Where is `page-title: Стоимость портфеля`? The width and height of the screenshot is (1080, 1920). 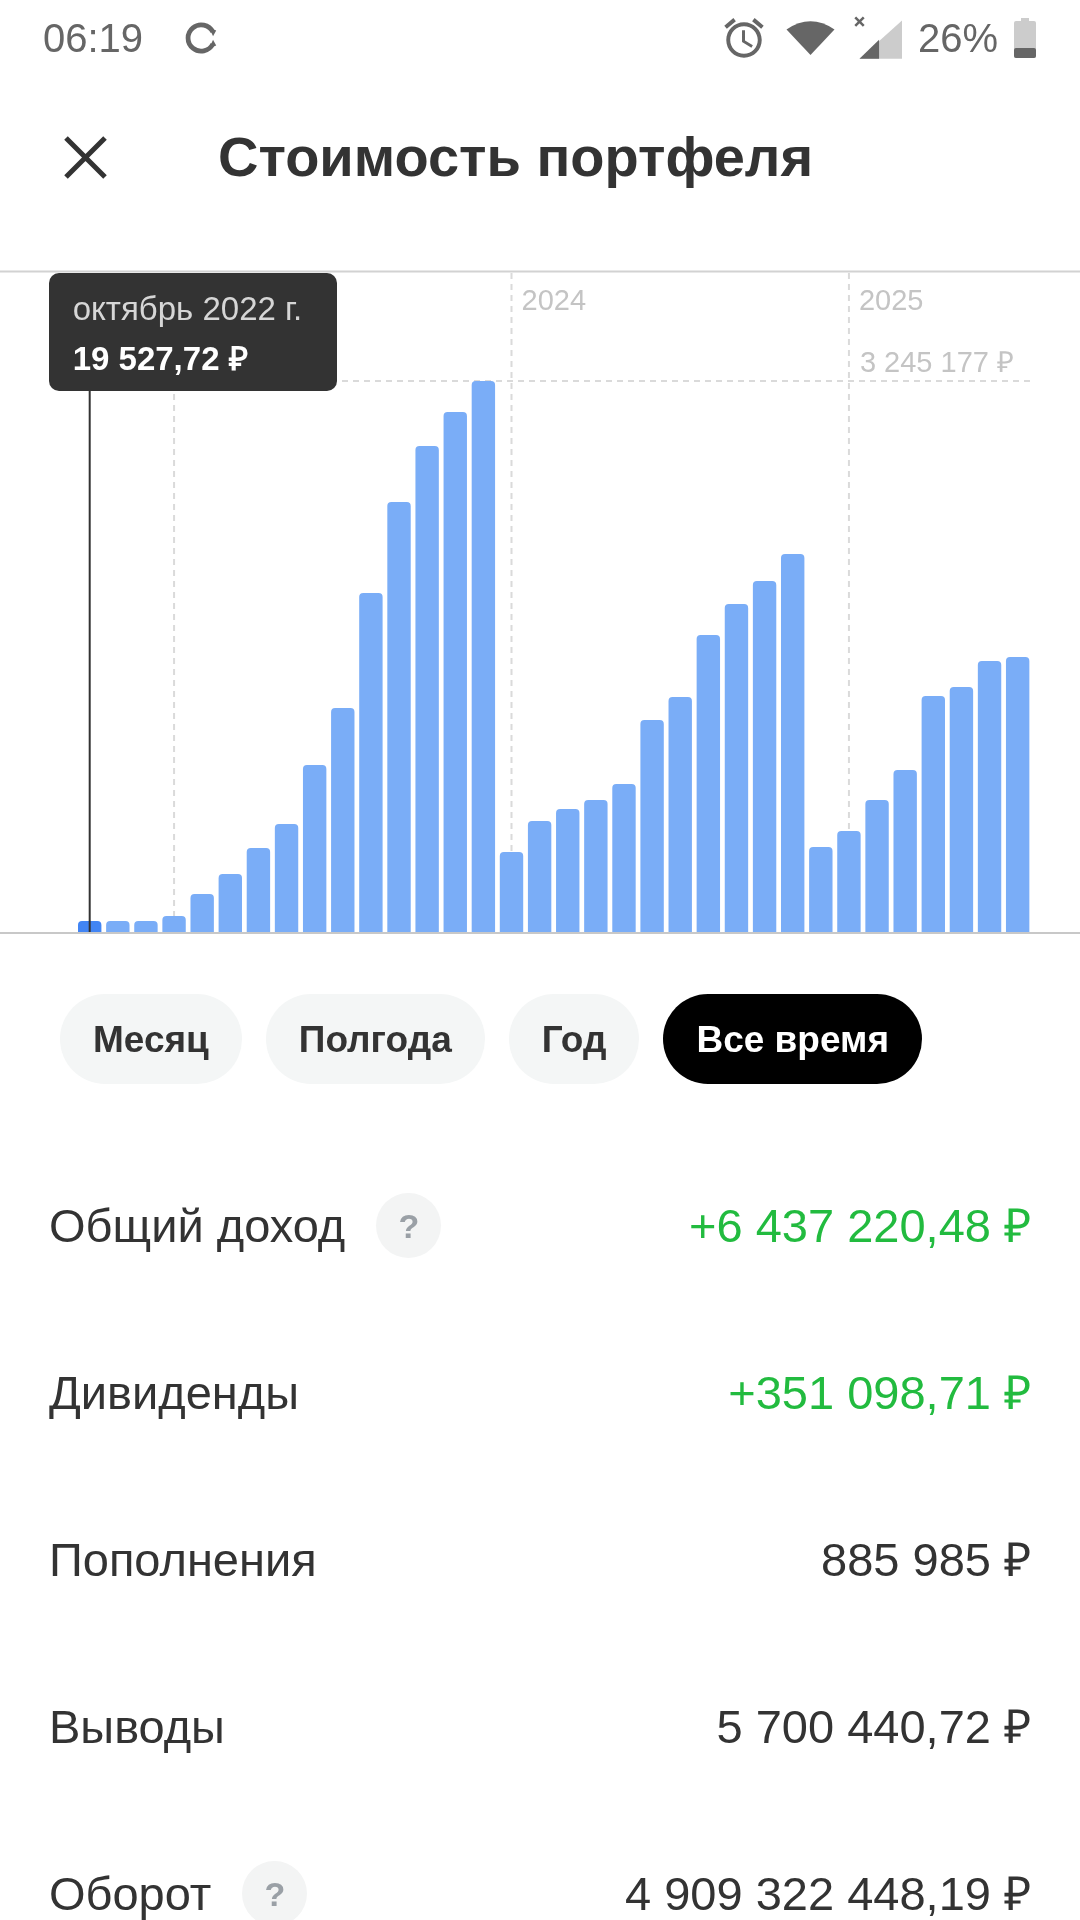
page-title: Стоимость портфеля is located at coordinates (516, 157).